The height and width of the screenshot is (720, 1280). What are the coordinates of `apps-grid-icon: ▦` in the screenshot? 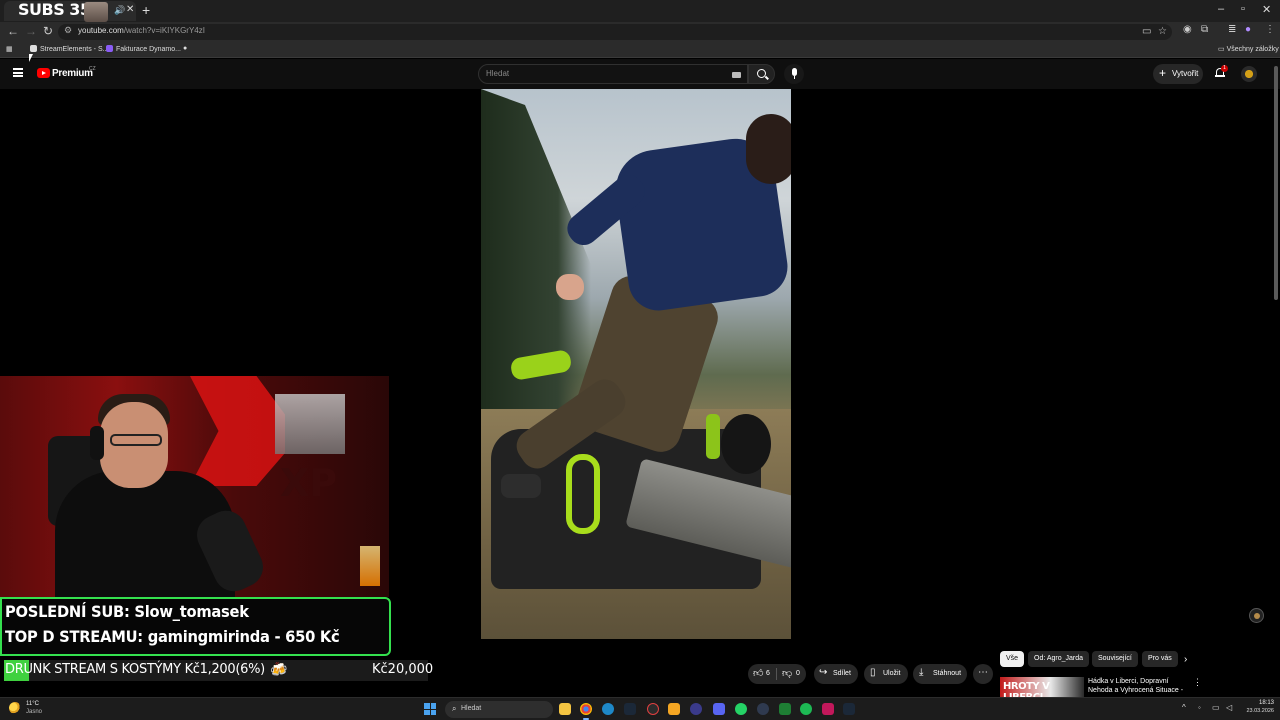 It's located at (9, 49).